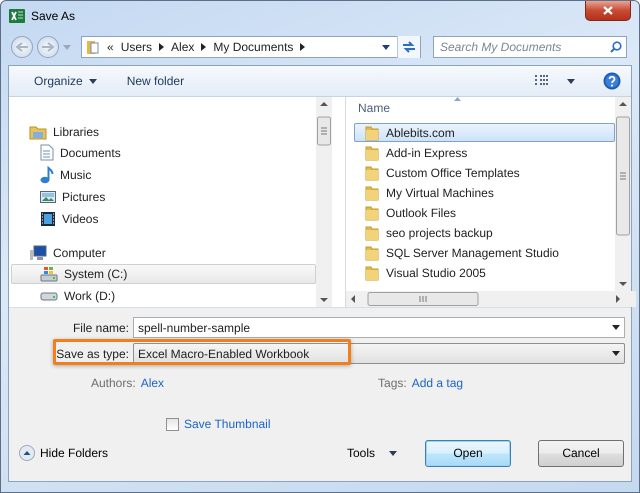 The height and width of the screenshot is (493, 640). I want to click on checkbox, so click(172, 424).